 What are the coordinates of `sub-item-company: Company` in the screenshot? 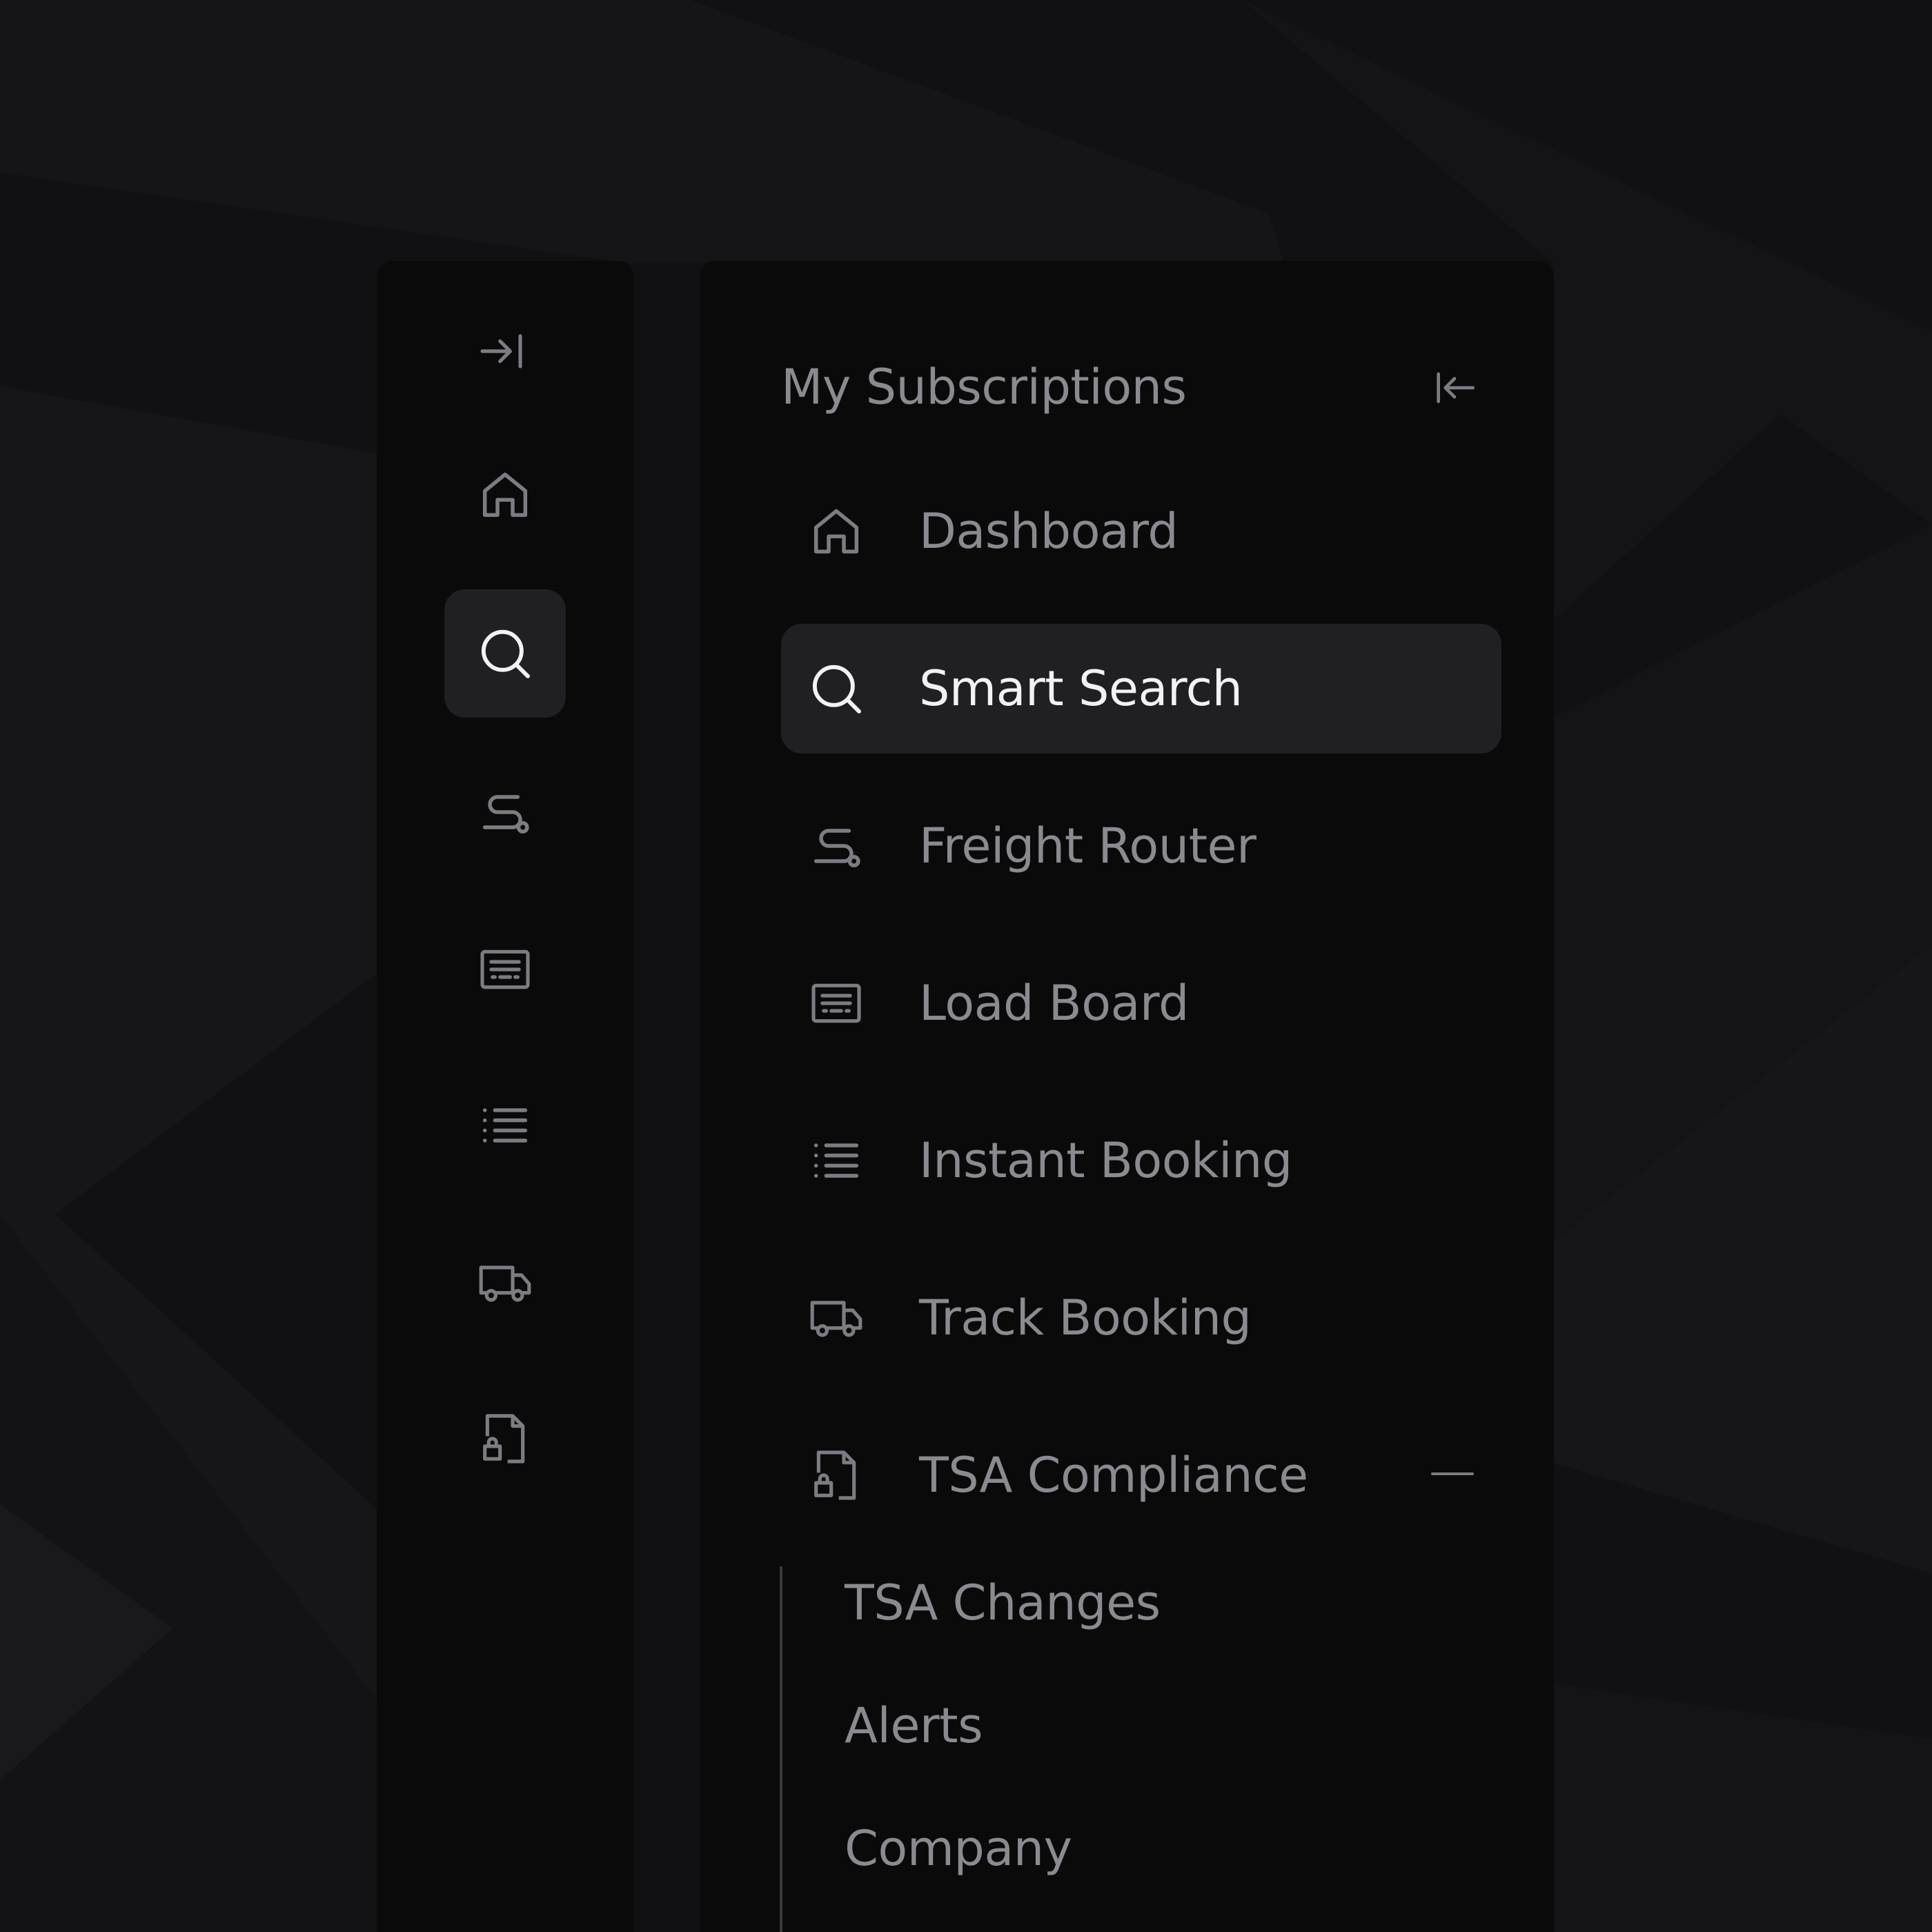 It's located at (958, 1848).